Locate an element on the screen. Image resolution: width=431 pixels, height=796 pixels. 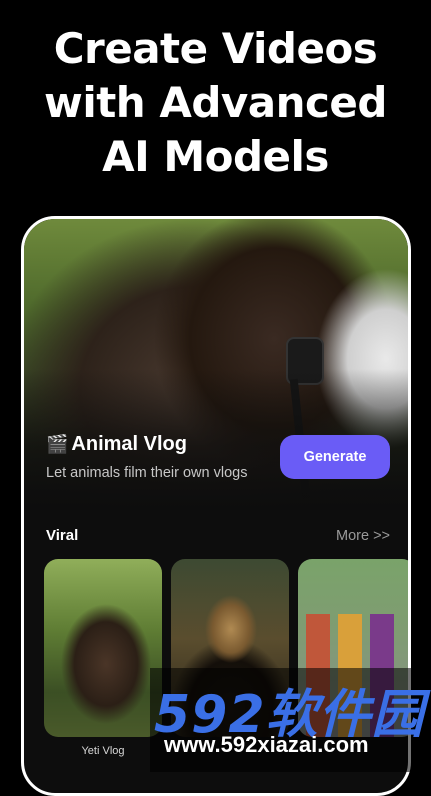
hero-title-text: Animal Vlog is located at coordinates (129, 444).